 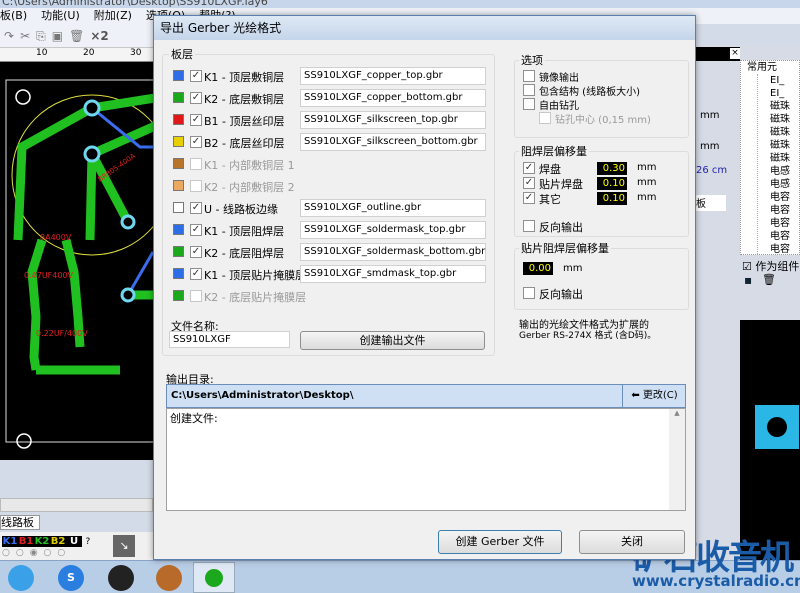 I want to click on app-icon-sprint-layout, so click(x=214, y=577).